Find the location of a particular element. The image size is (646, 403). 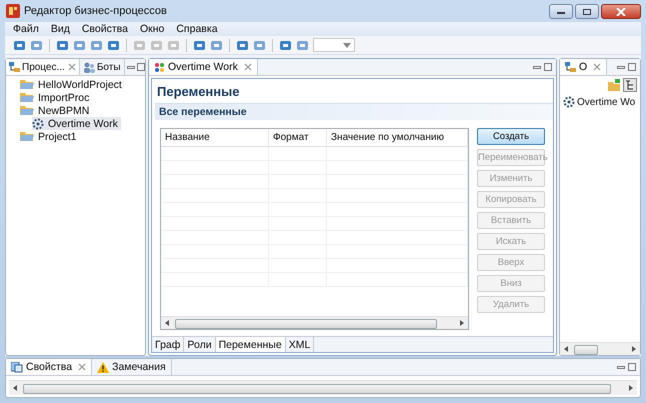

tree-item: ImportProc is located at coordinates (56, 97).